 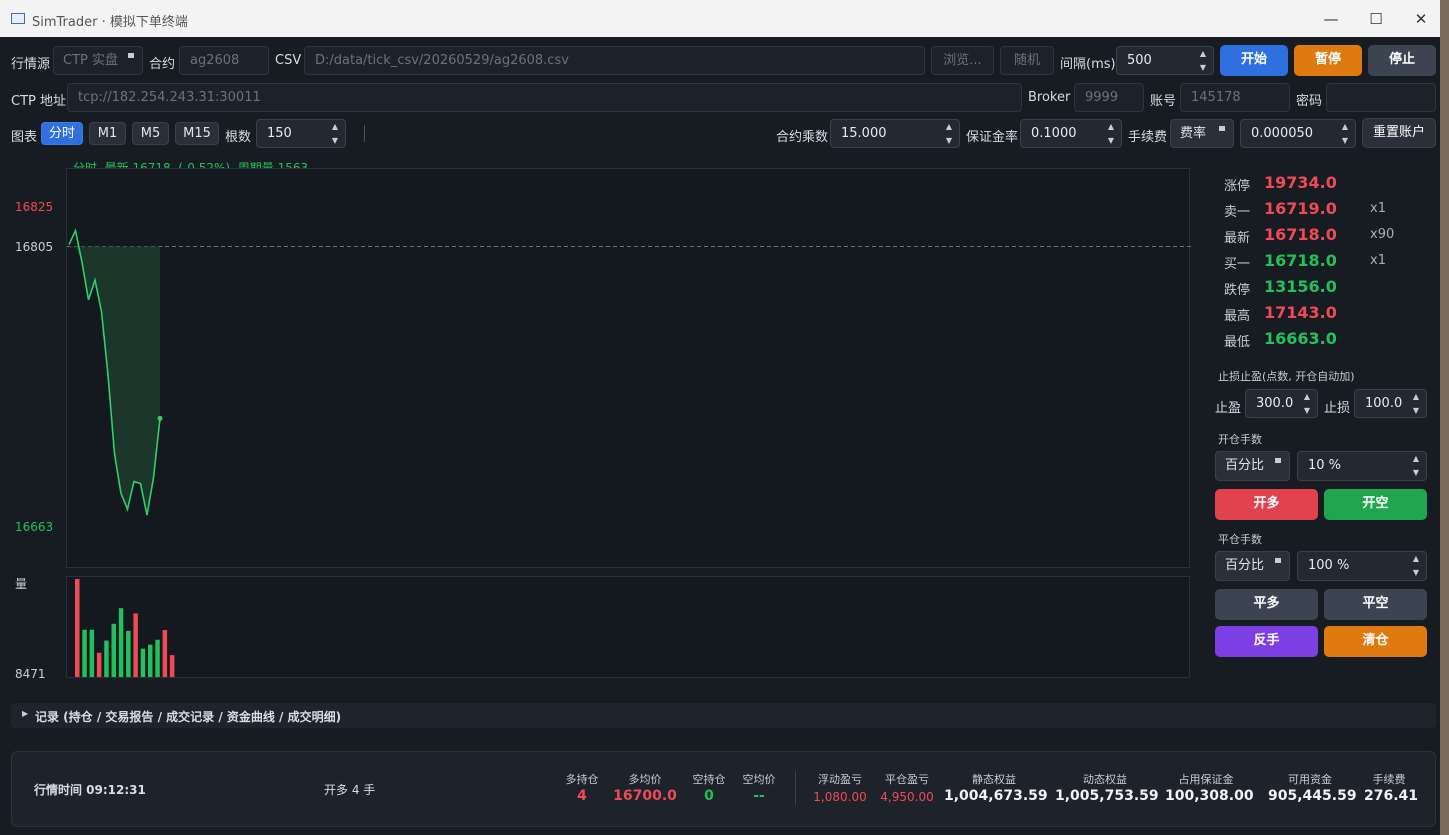 I want to click on fee-value-spinbox: 0.000050 ▲ ▼, so click(x=1298, y=133).